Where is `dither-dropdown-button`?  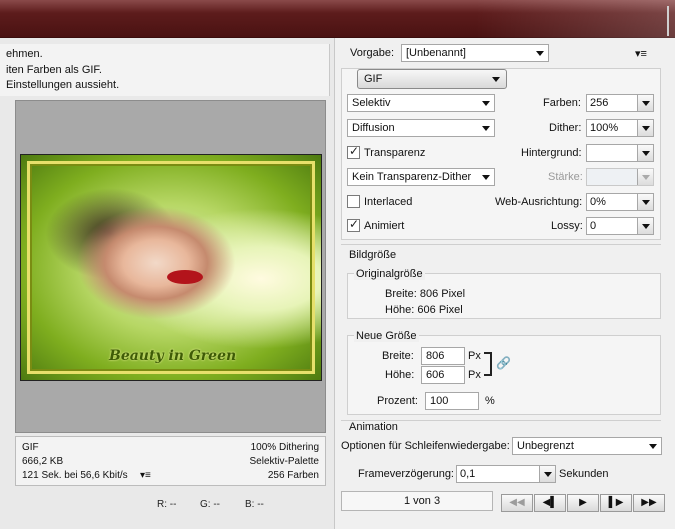 dither-dropdown-button is located at coordinates (645, 128).